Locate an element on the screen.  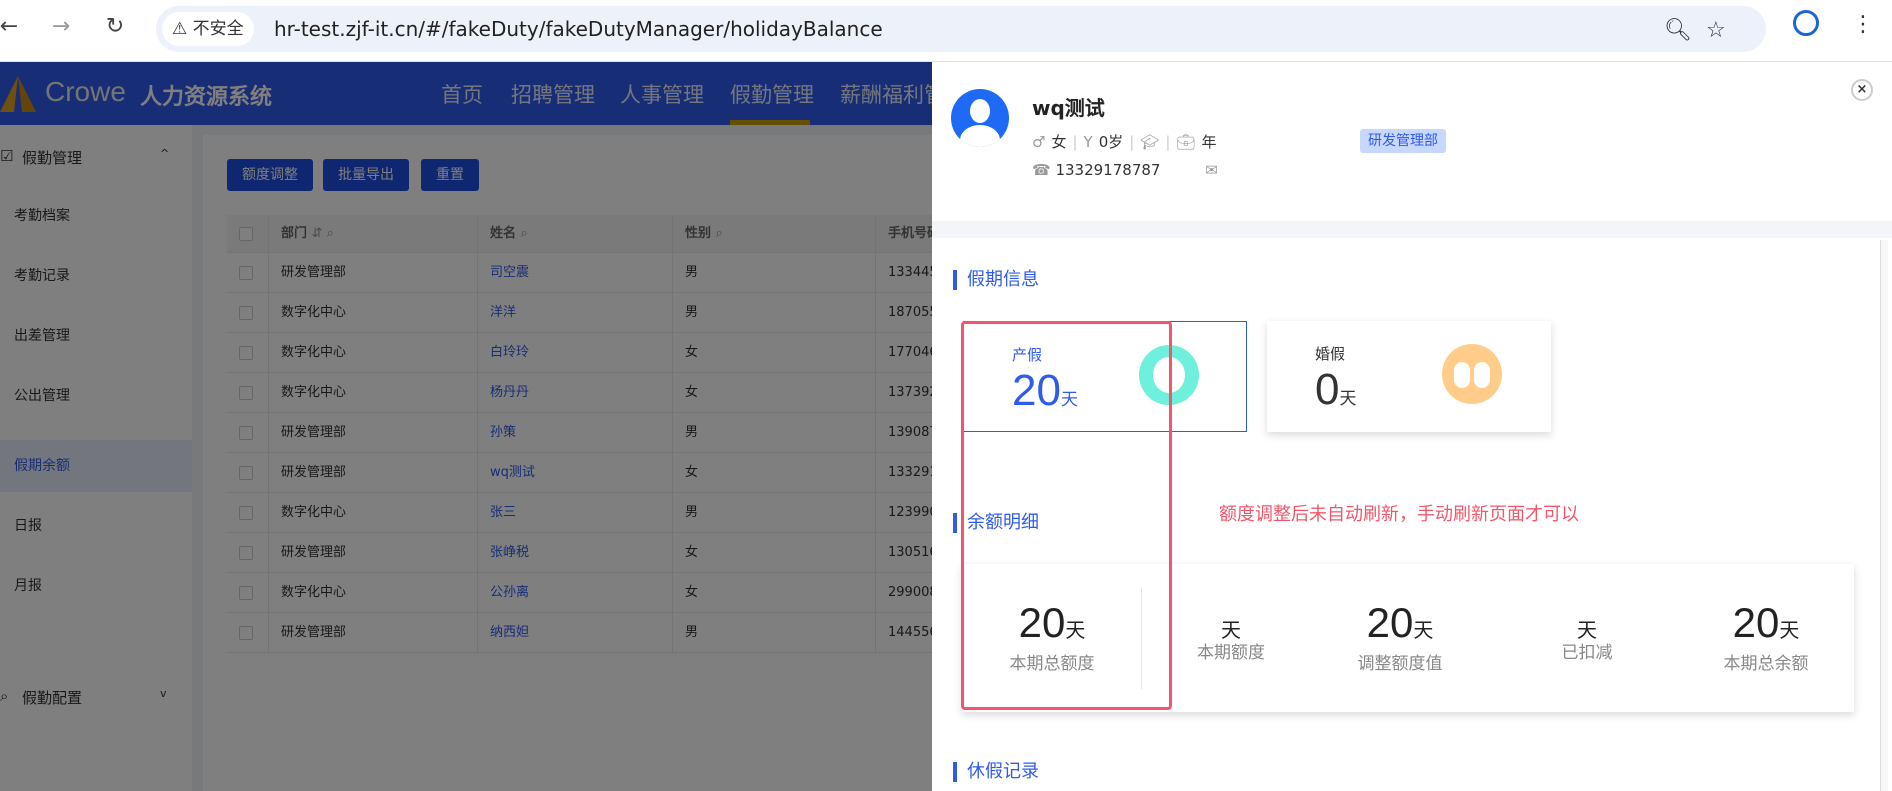
security-indicator: ⚠ 不安全 is located at coordinates (208, 29).